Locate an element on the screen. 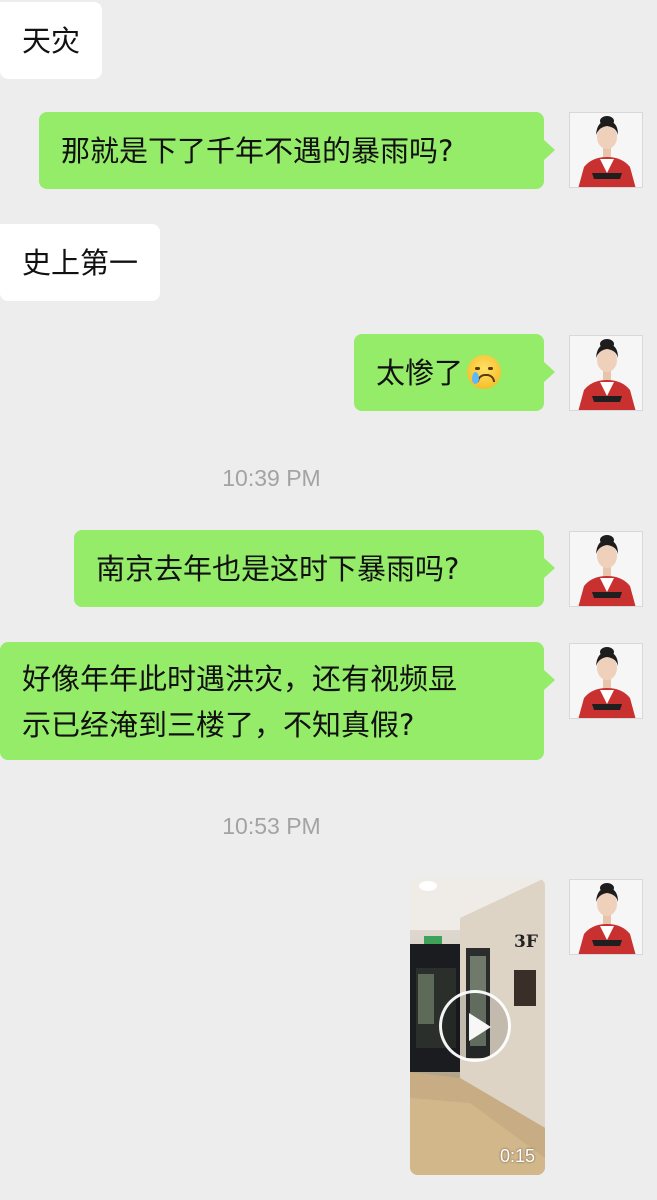 This screenshot has width=657, height=1200. message-text-line: 示已经淹到三楼了，不知真假? is located at coordinates (218, 725).